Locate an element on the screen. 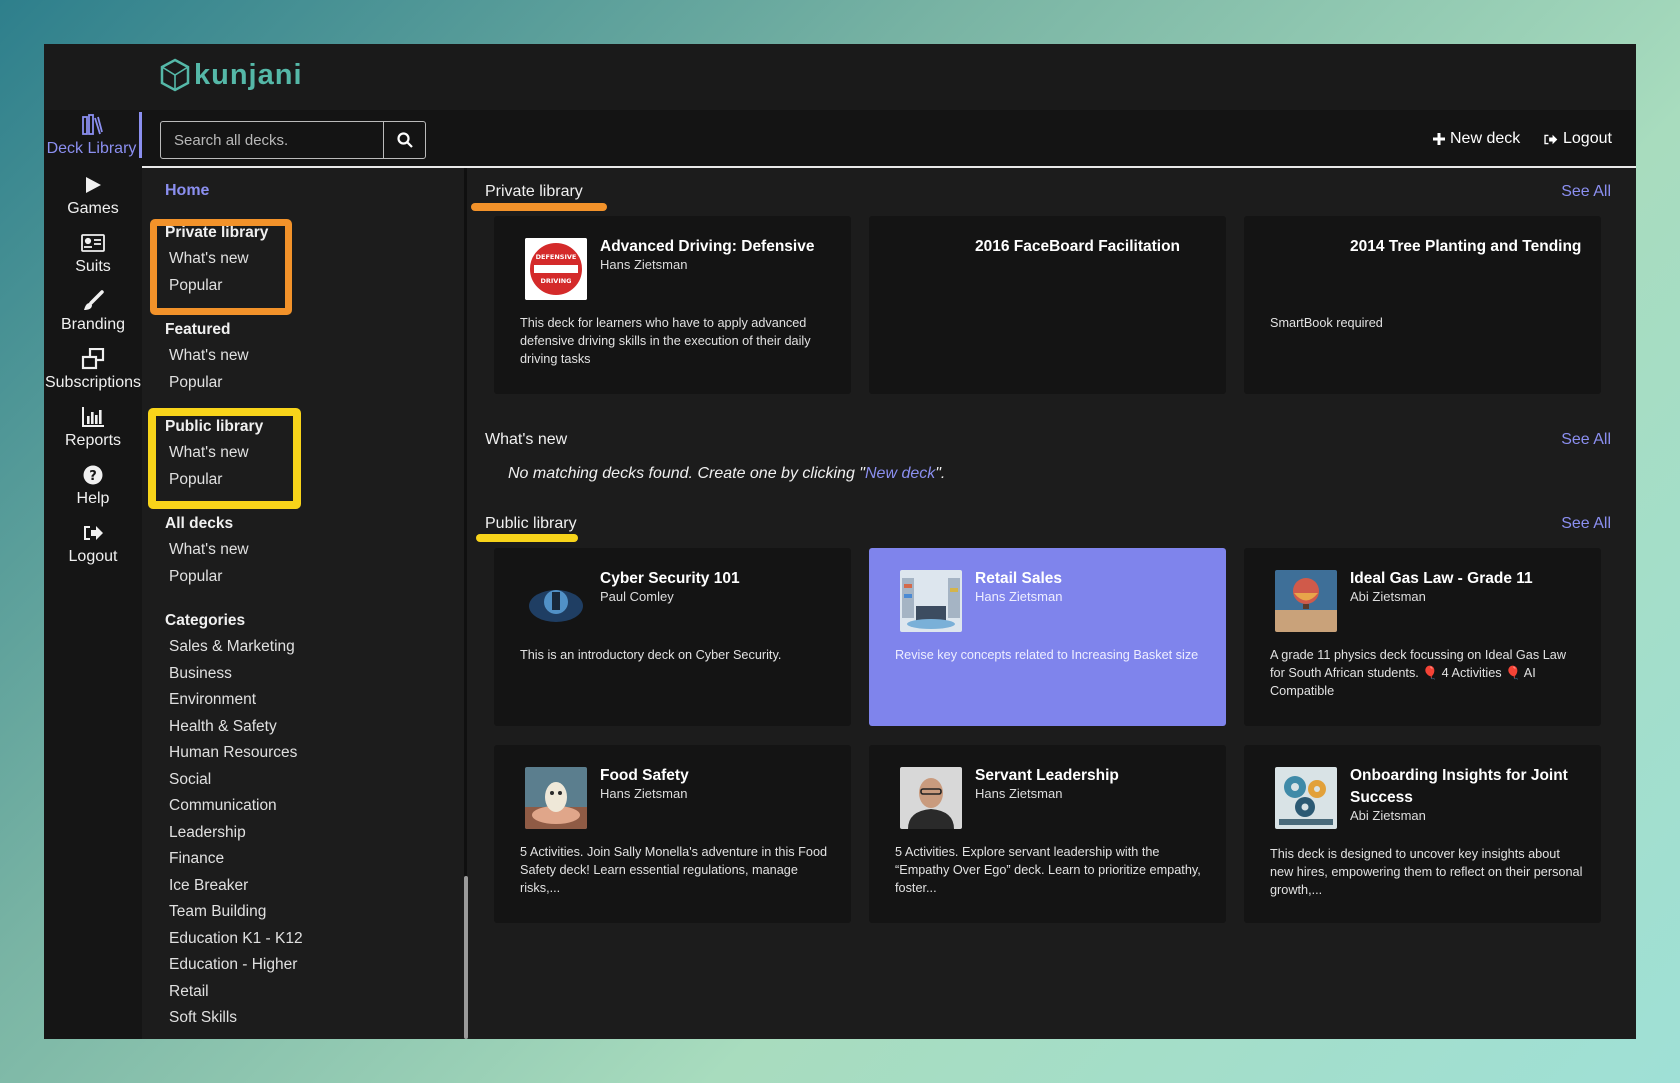  category-item: Education K1 - K12 is located at coordinates (234, 939).